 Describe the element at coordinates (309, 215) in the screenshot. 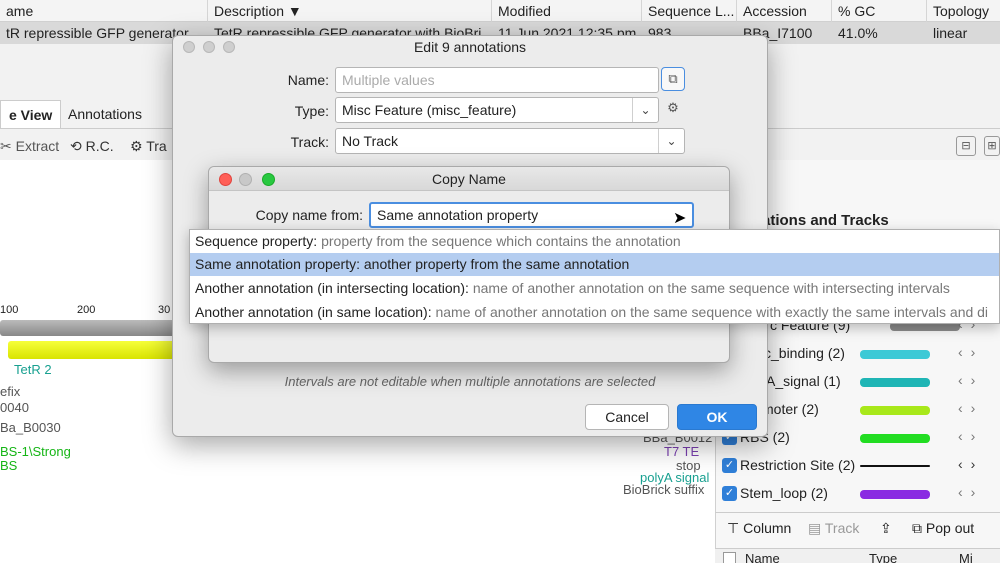

I see `copy-from-label: Copy name from:` at that location.